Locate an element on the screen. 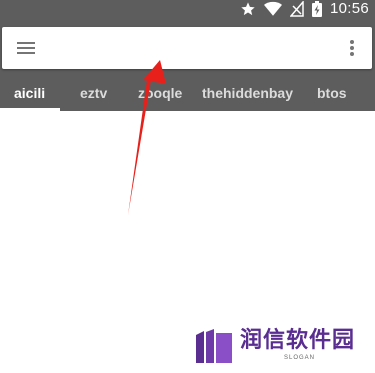 This screenshot has width=375, height=373. tab-btos: btos is located at coordinates (332, 93).